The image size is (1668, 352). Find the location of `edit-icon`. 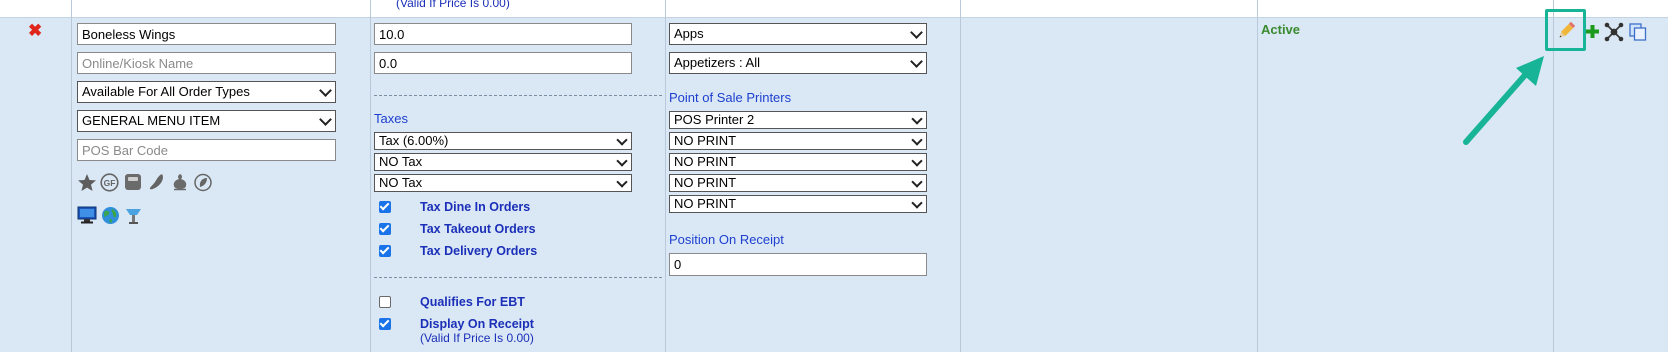

edit-icon is located at coordinates (1566, 31).